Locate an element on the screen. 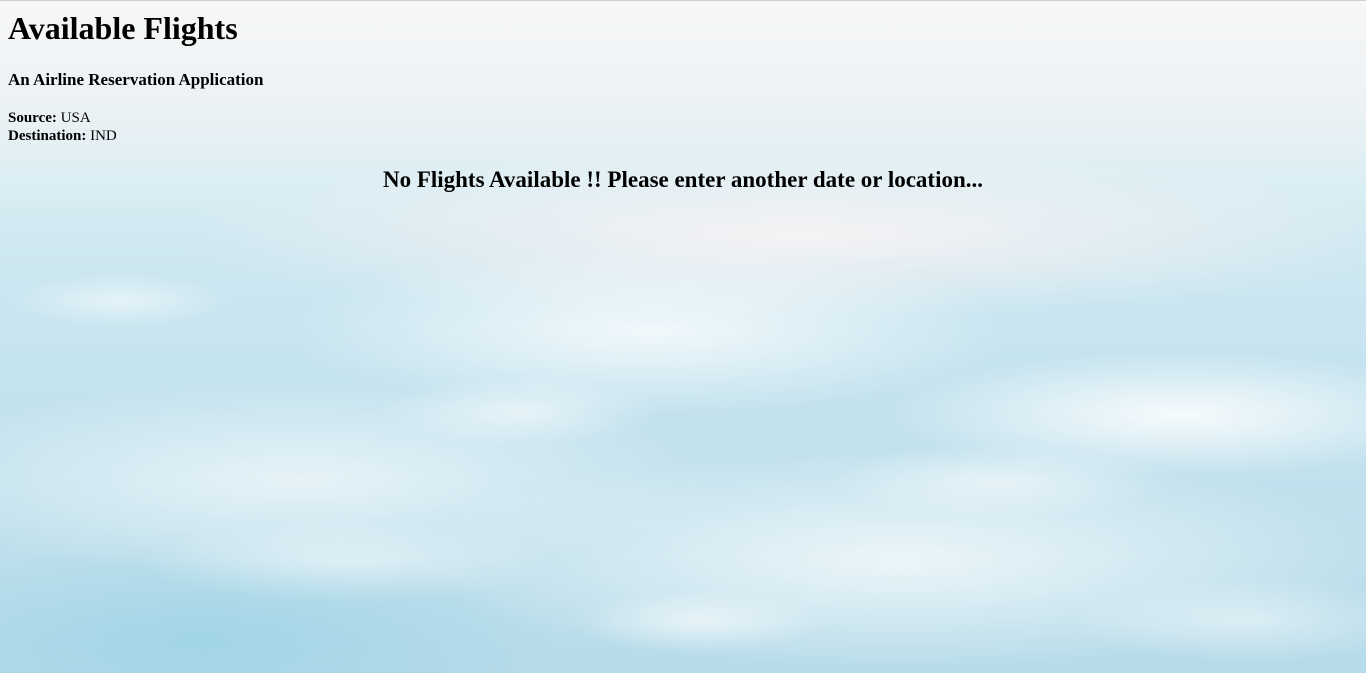 This screenshot has width=1366, height=673. source-label: Source: is located at coordinates (32, 118).